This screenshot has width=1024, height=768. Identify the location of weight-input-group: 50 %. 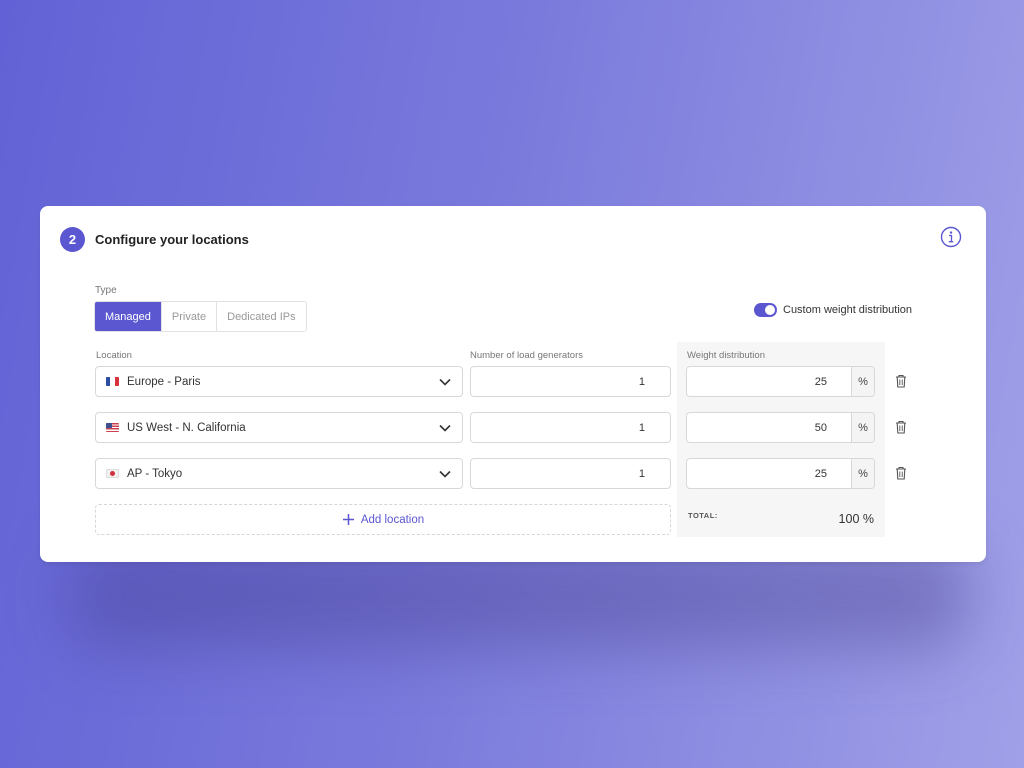
(780, 427).